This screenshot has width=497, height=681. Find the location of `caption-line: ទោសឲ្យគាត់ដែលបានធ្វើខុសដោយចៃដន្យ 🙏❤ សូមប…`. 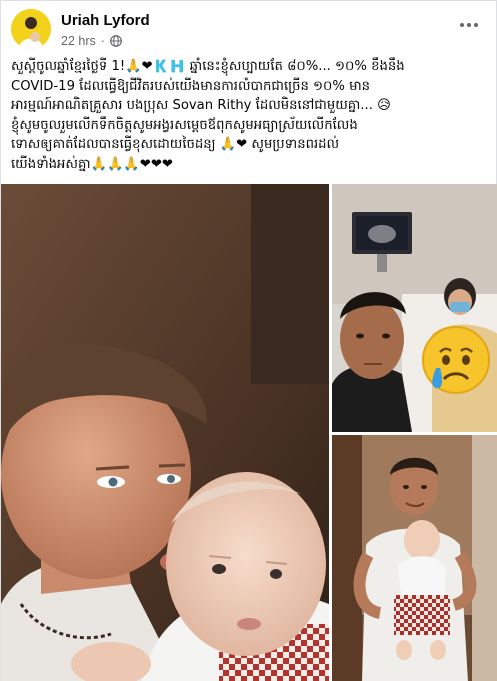

caption-line: ទោសឲ្យគាត់ដែលបានធ្វើខុសដោយចៃដន្យ 🙏❤ សូមប… is located at coordinates (175, 144).